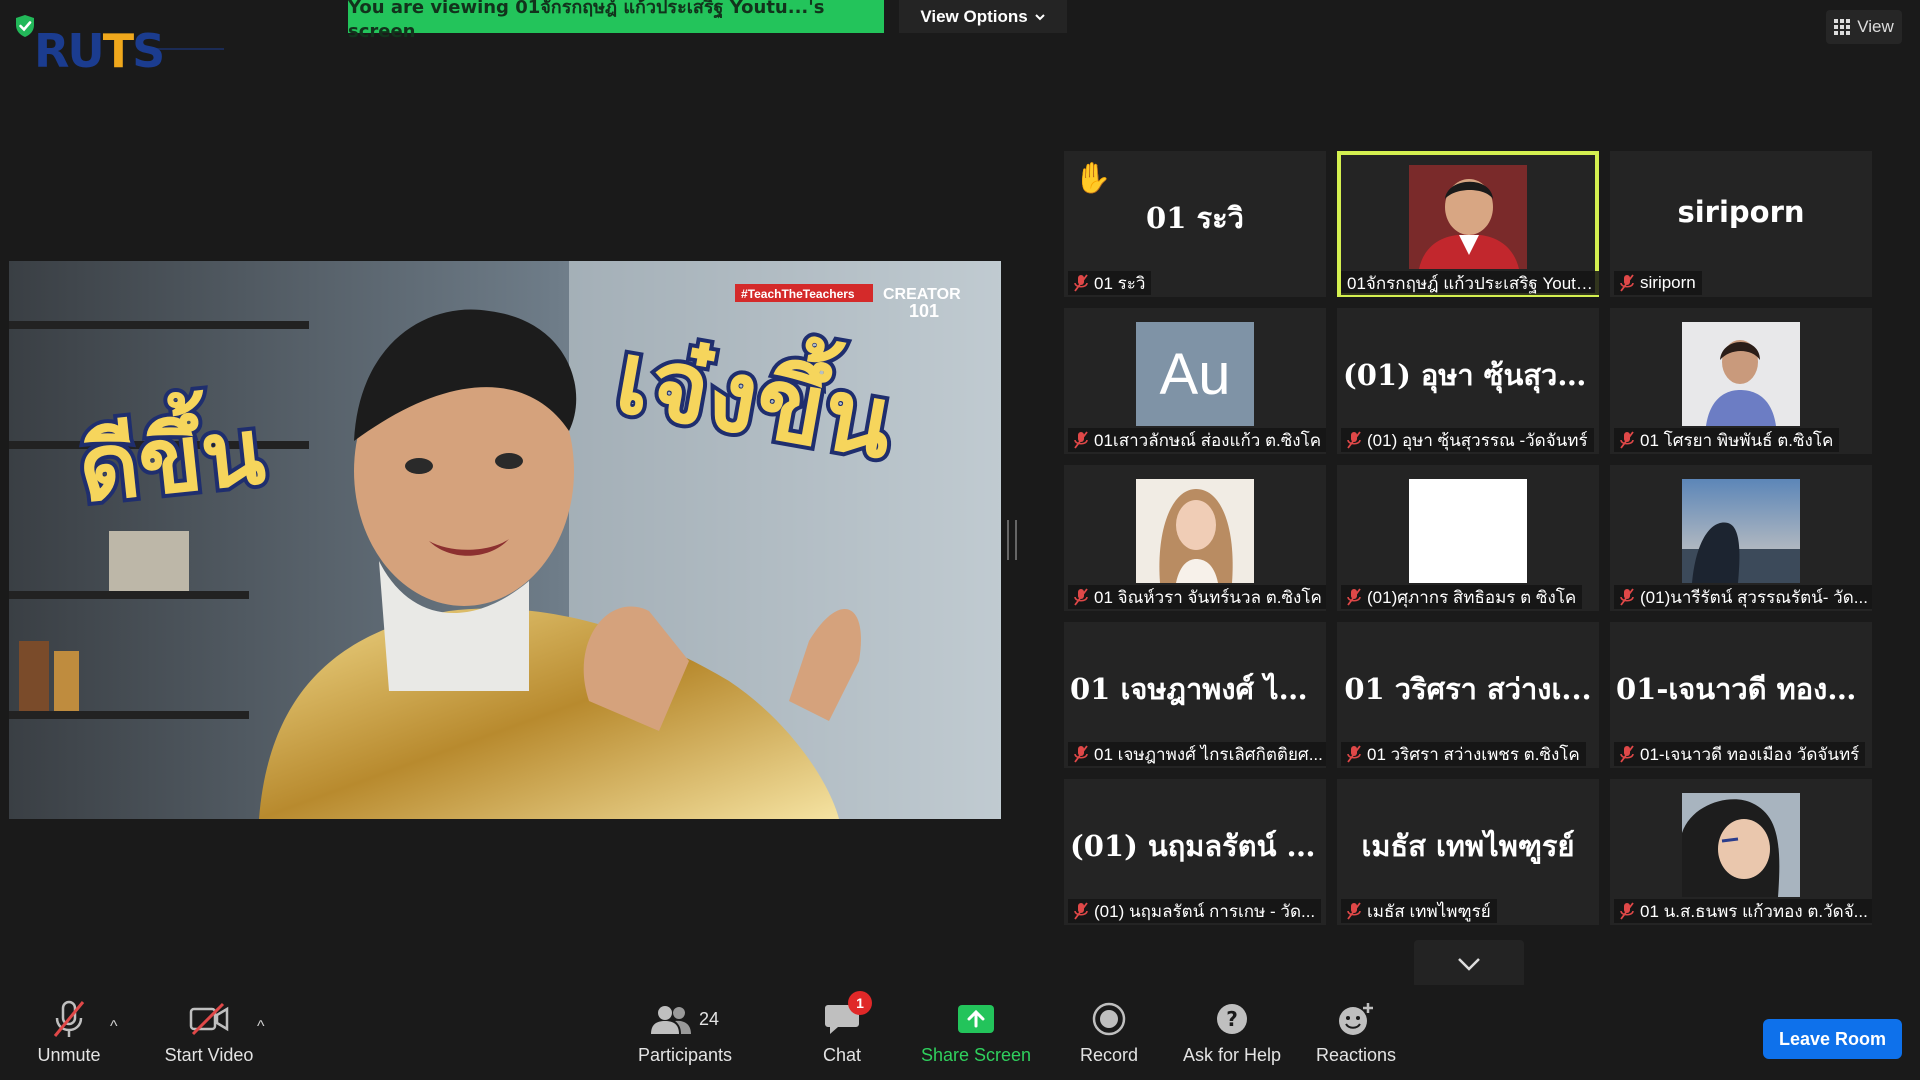 Image resolution: width=1920 pixels, height=1080 pixels. I want to click on ask-for-help-button: ? Ask for Help, so click(1232, 1032).